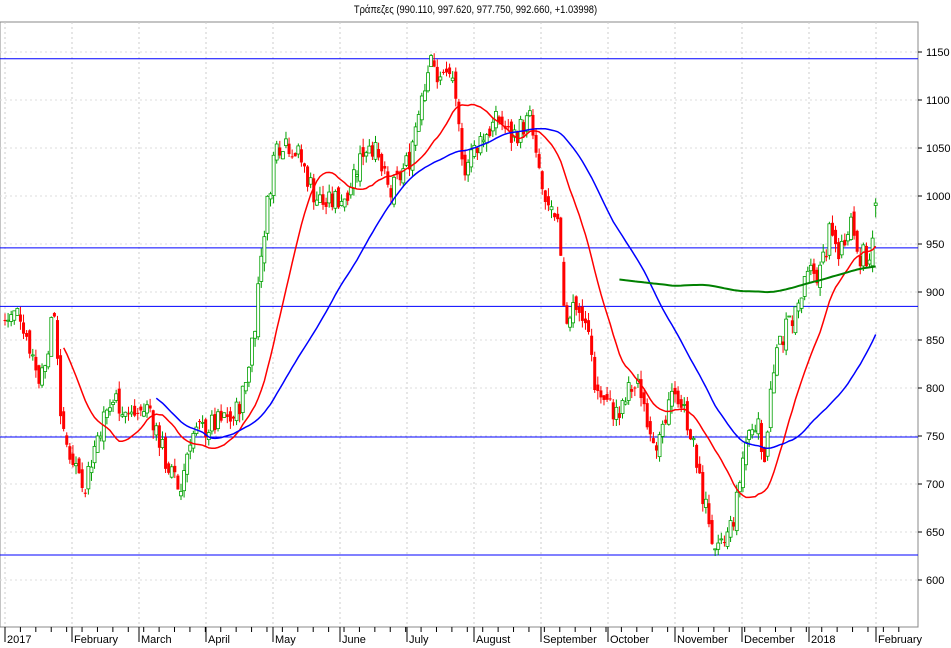 This screenshot has width=951, height=648. What do you see at coordinates (935, 293) in the screenshot?
I see `y-tick-label: 900` at bounding box center [935, 293].